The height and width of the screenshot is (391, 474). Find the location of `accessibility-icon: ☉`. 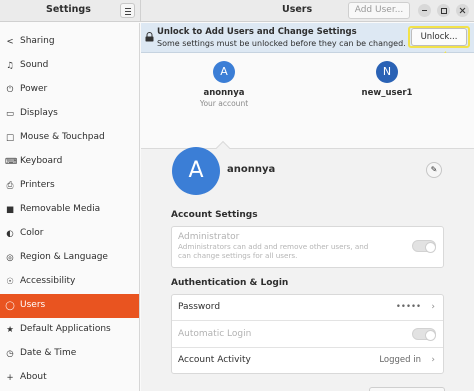

accessibility-icon: ☉ is located at coordinates (10, 282).